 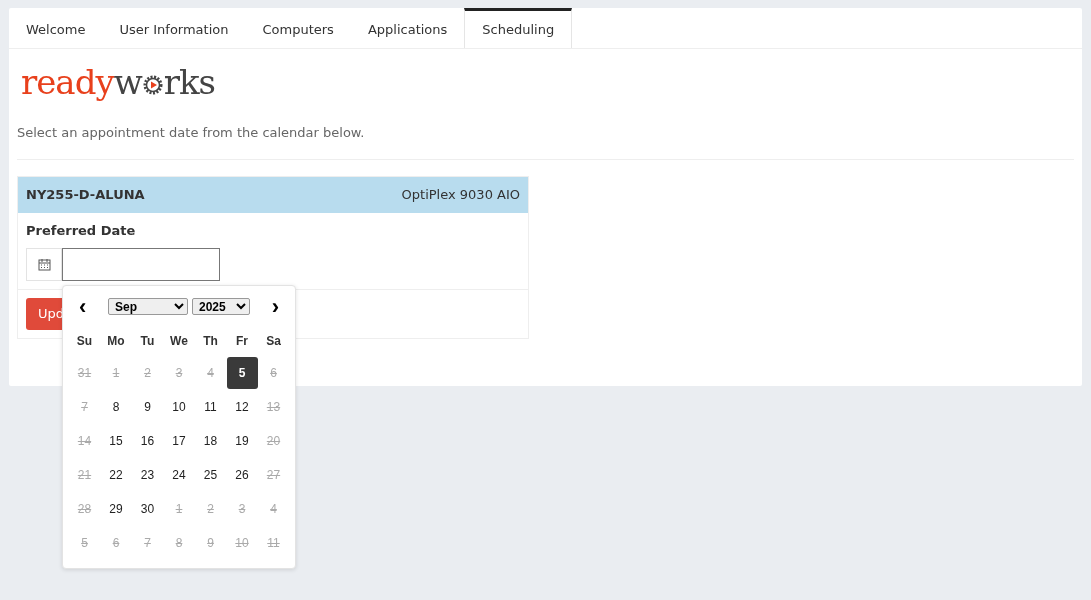 What do you see at coordinates (84, 508) in the screenshot?
I see `calendar-day: 28` at bounding box center [84, 508].